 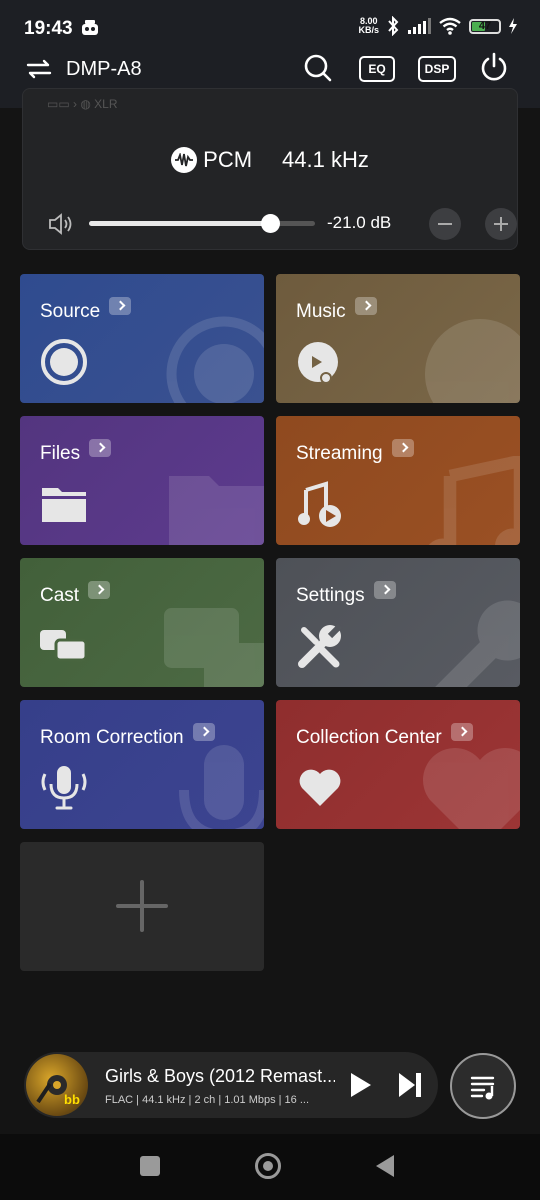 What do you see at coordinates (150, 1166) in the screenshot?
I see `recent-apps-icon` at bounding box center [150, 1166].